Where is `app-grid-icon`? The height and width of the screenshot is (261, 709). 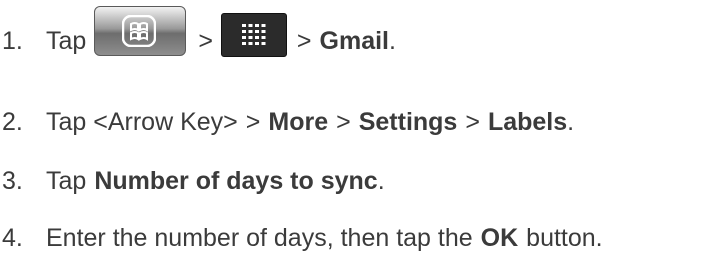
app-grid-icon is located at coordinates (253, 35).